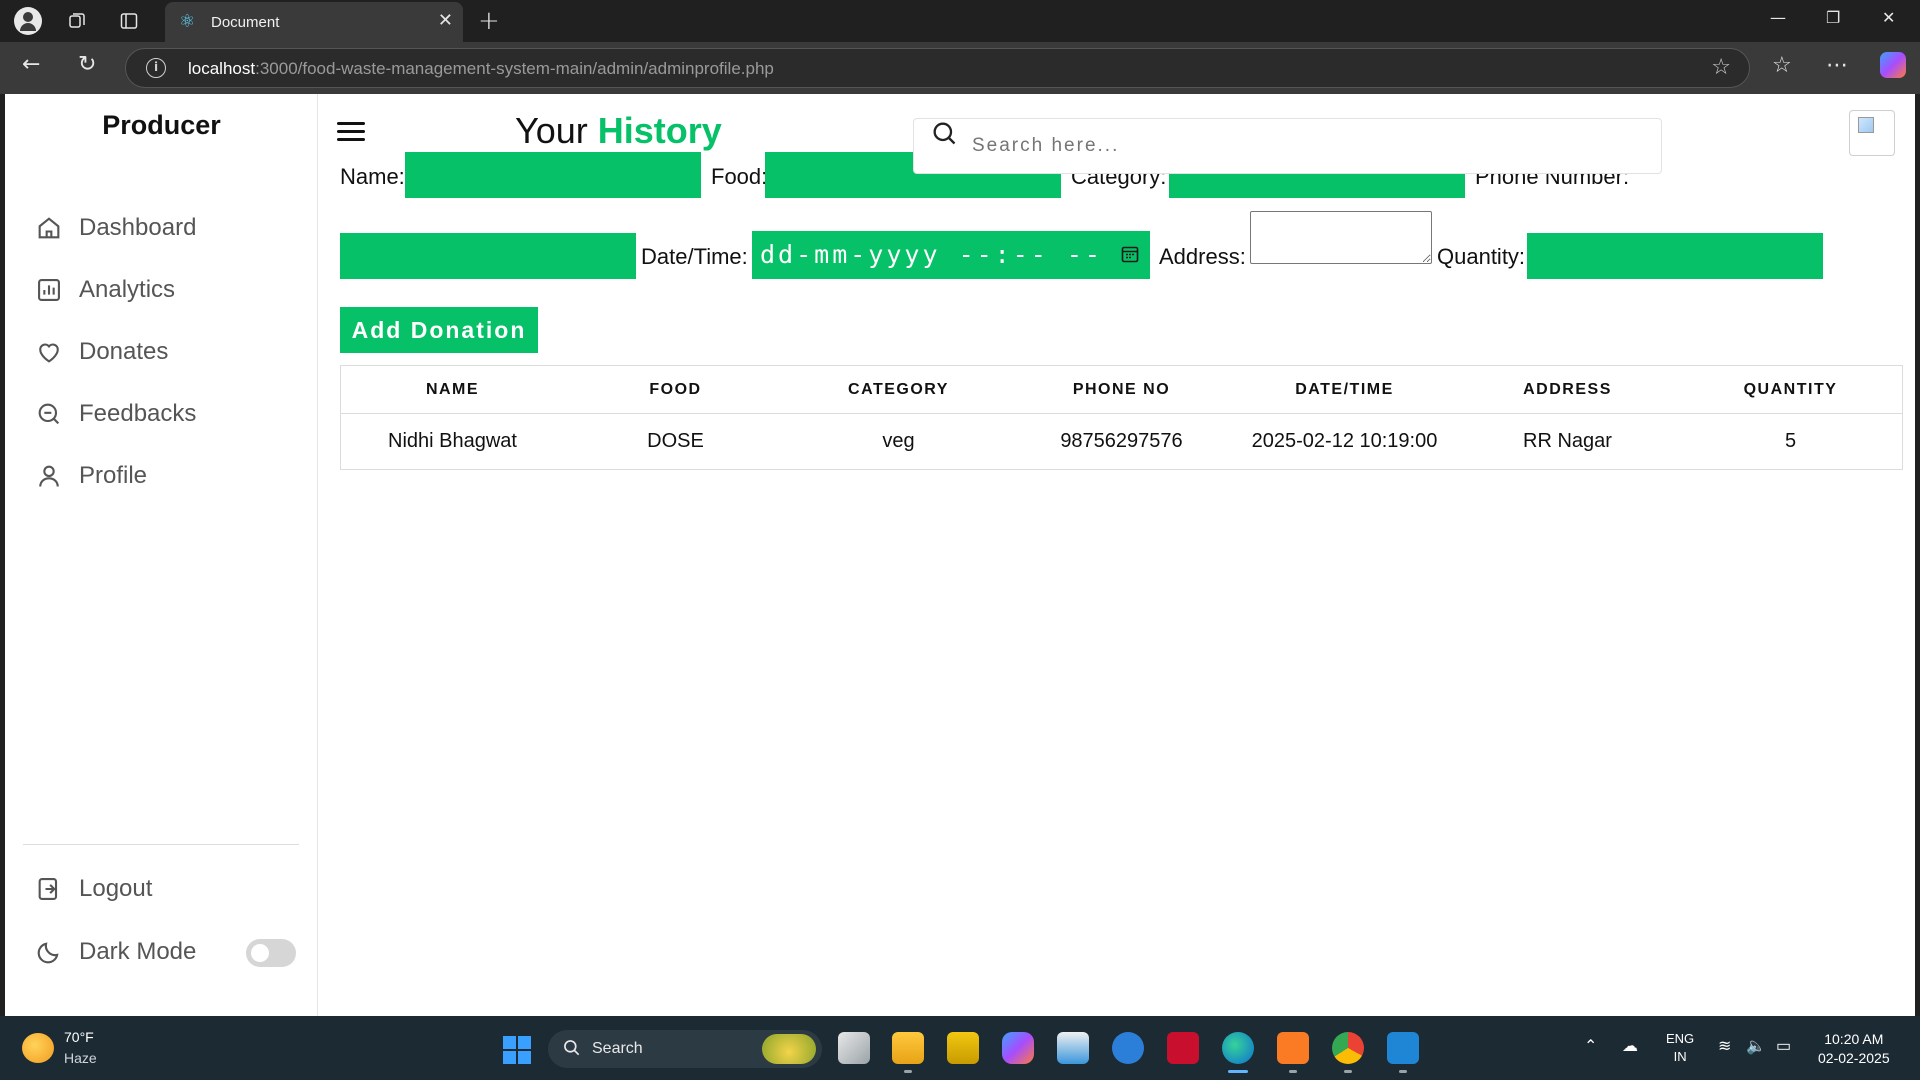 Image resolution: width=1920 pixels, height=1080 pixels. What do you see at coordinates (1724, 1046) in the screenshot?
I see `wifi-icon: ≋` at bounding box center [1724, 1046].